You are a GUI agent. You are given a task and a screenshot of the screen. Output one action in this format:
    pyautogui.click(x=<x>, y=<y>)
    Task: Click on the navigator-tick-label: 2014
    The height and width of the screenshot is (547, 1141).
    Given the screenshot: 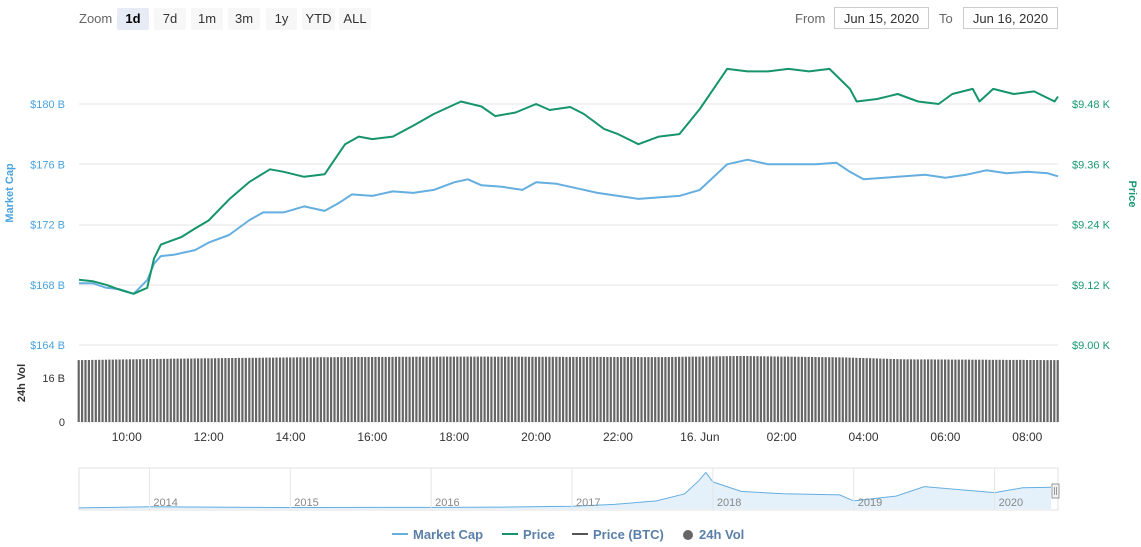 What is the action you would take?
    pyautogui.click(x=165, y=503)
    